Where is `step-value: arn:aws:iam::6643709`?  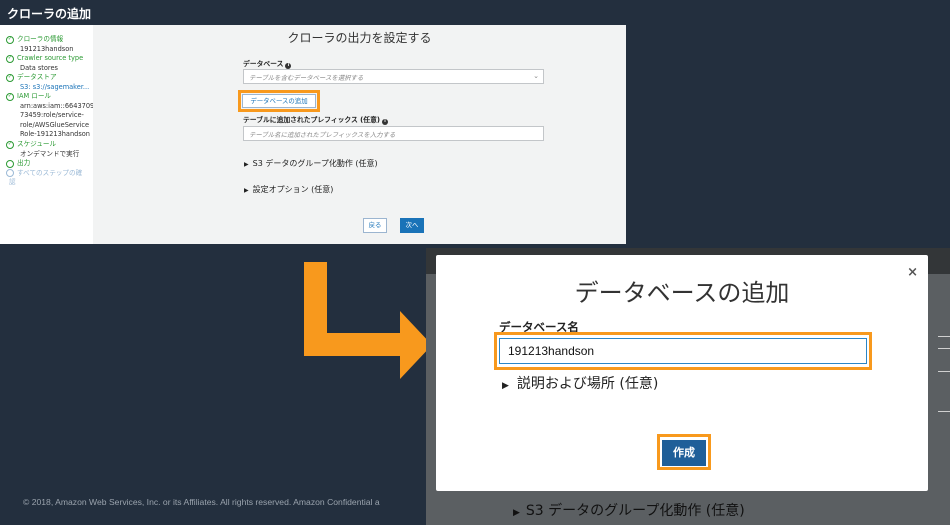
step-value: arn:aws:iam::6643709 is located at coordinates (57, 105).